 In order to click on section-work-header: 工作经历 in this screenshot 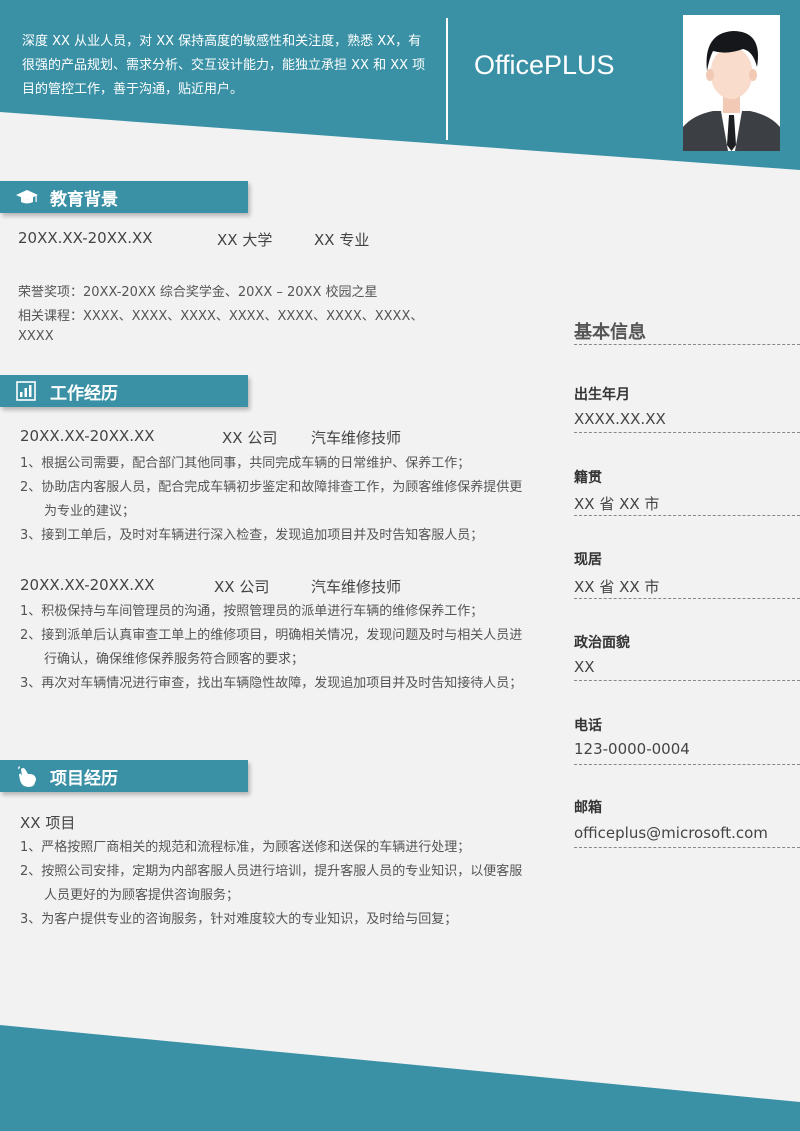, I will do `click(124, 391)`.